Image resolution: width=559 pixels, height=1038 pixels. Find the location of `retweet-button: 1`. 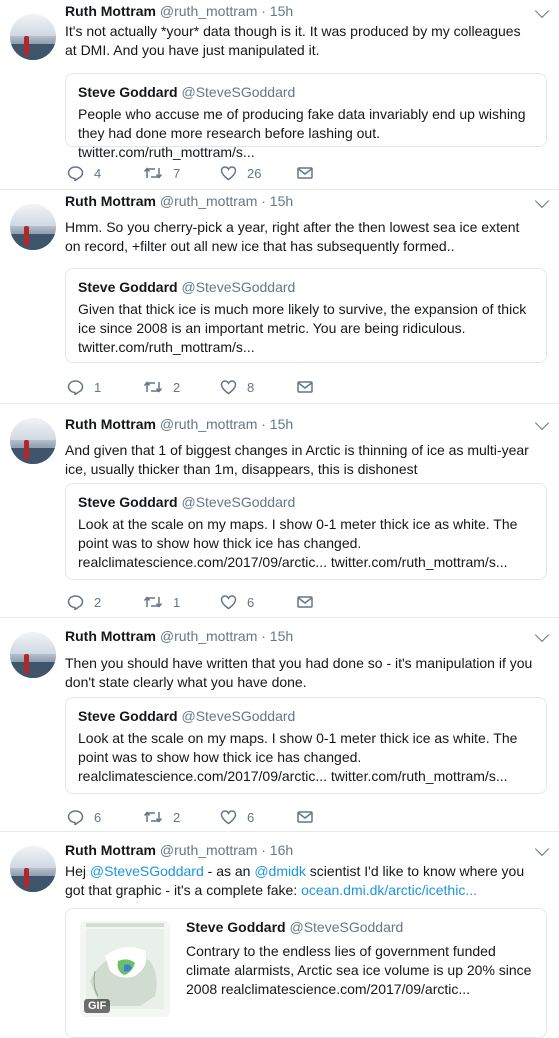

retweet-button: 1 is located at coordinates (161, 602).